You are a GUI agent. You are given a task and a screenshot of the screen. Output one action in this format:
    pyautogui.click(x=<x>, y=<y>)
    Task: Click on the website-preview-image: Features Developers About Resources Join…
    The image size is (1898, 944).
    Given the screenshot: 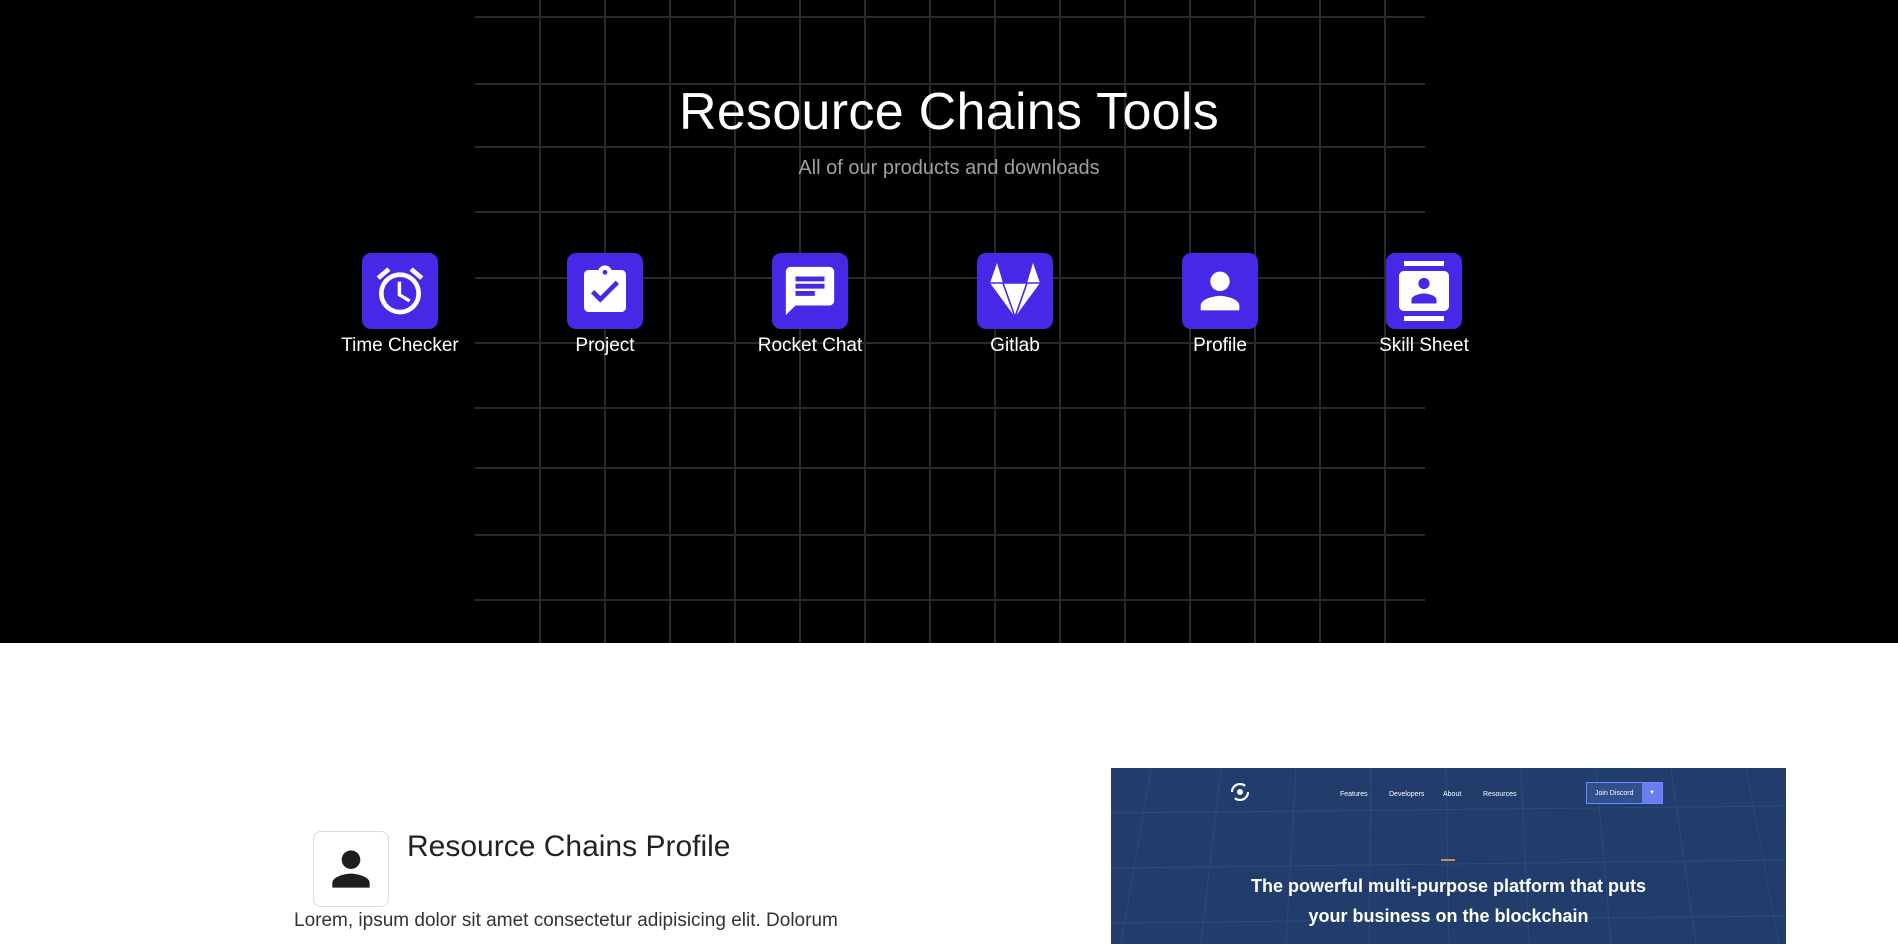 What is the action you would take?
    pyautogui.click(x=1448, y=856)
    